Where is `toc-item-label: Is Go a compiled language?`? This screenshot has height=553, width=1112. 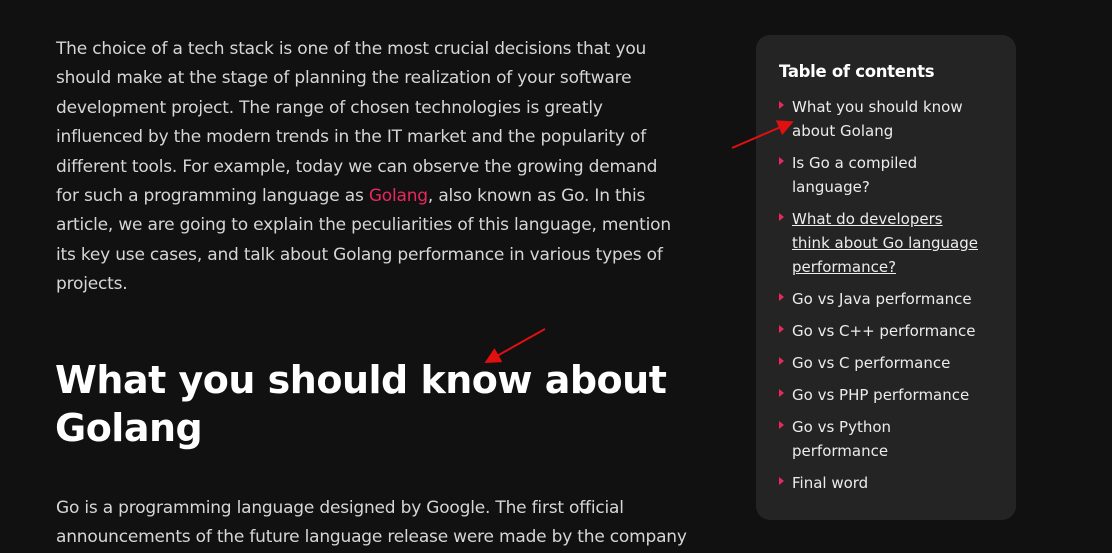 toc-item-label: Is Go a compiled language? is located at coordinates (900, 175).